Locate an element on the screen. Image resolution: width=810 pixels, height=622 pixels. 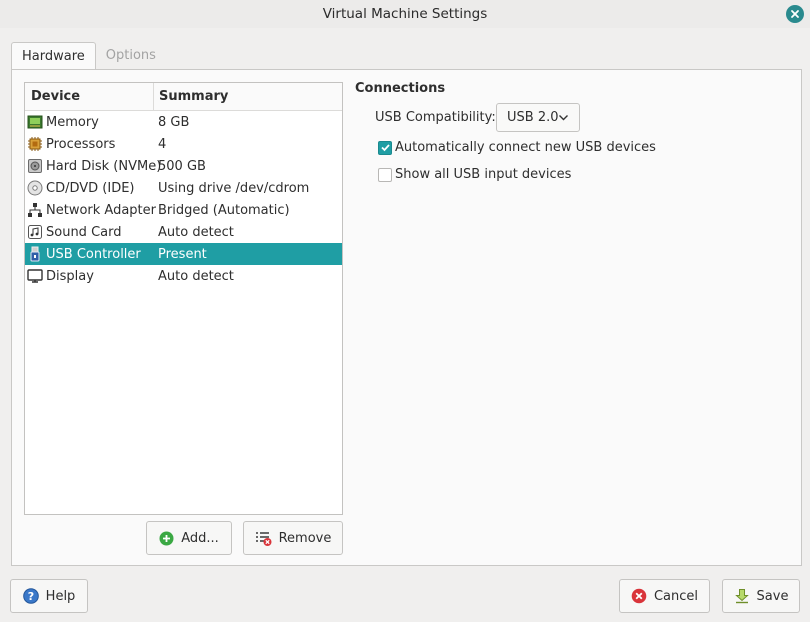
chevron-down-icon is located at coordinates (563, 118).